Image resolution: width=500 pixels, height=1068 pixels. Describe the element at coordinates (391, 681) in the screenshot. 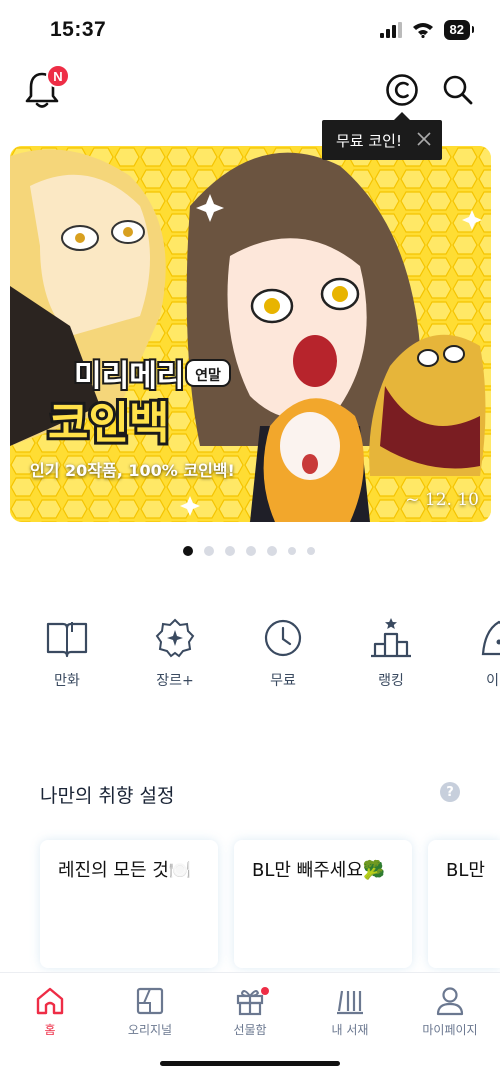

I see `category-label: 랭킹` at that location.